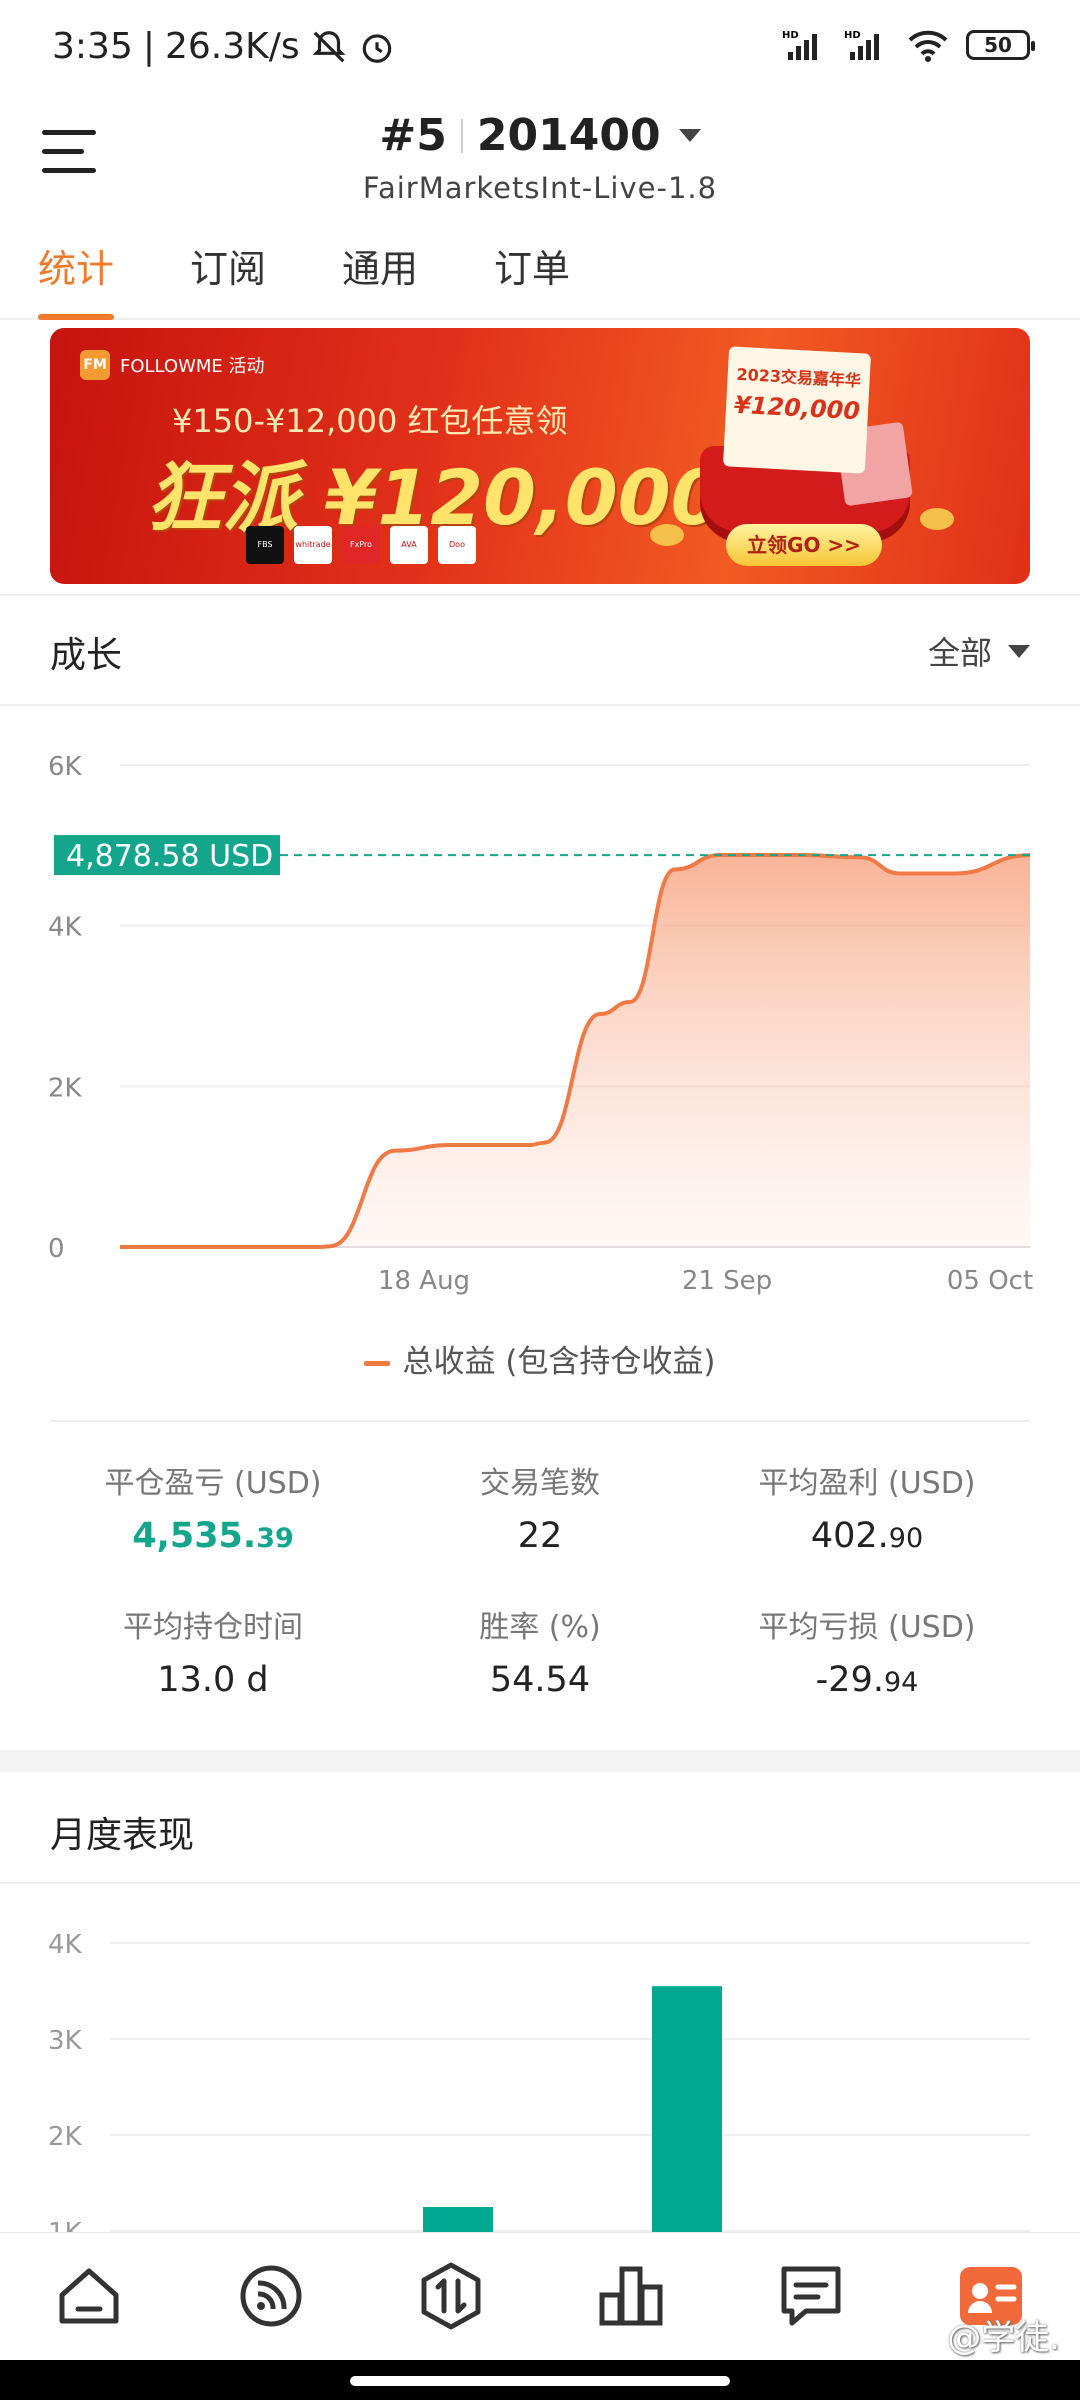  Describe the element at coordinates (65, 2225) in the screenshot. I see `y-tick-label: 1K` at that location.